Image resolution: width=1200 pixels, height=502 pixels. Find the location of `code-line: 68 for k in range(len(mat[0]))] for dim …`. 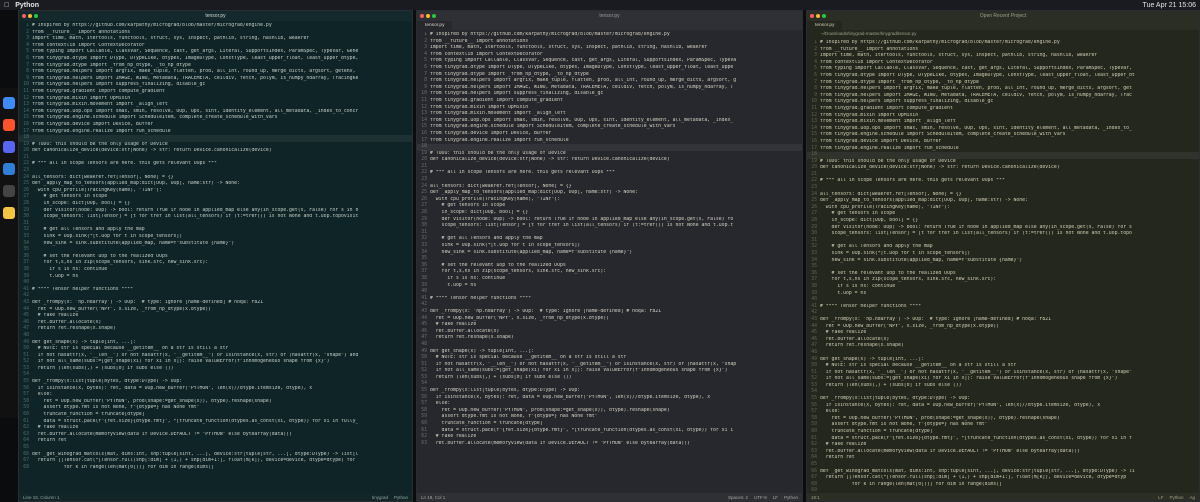

code-line: 68 for k in range(len(mat[0]))] for dim … is located at coordinates (215, 468).